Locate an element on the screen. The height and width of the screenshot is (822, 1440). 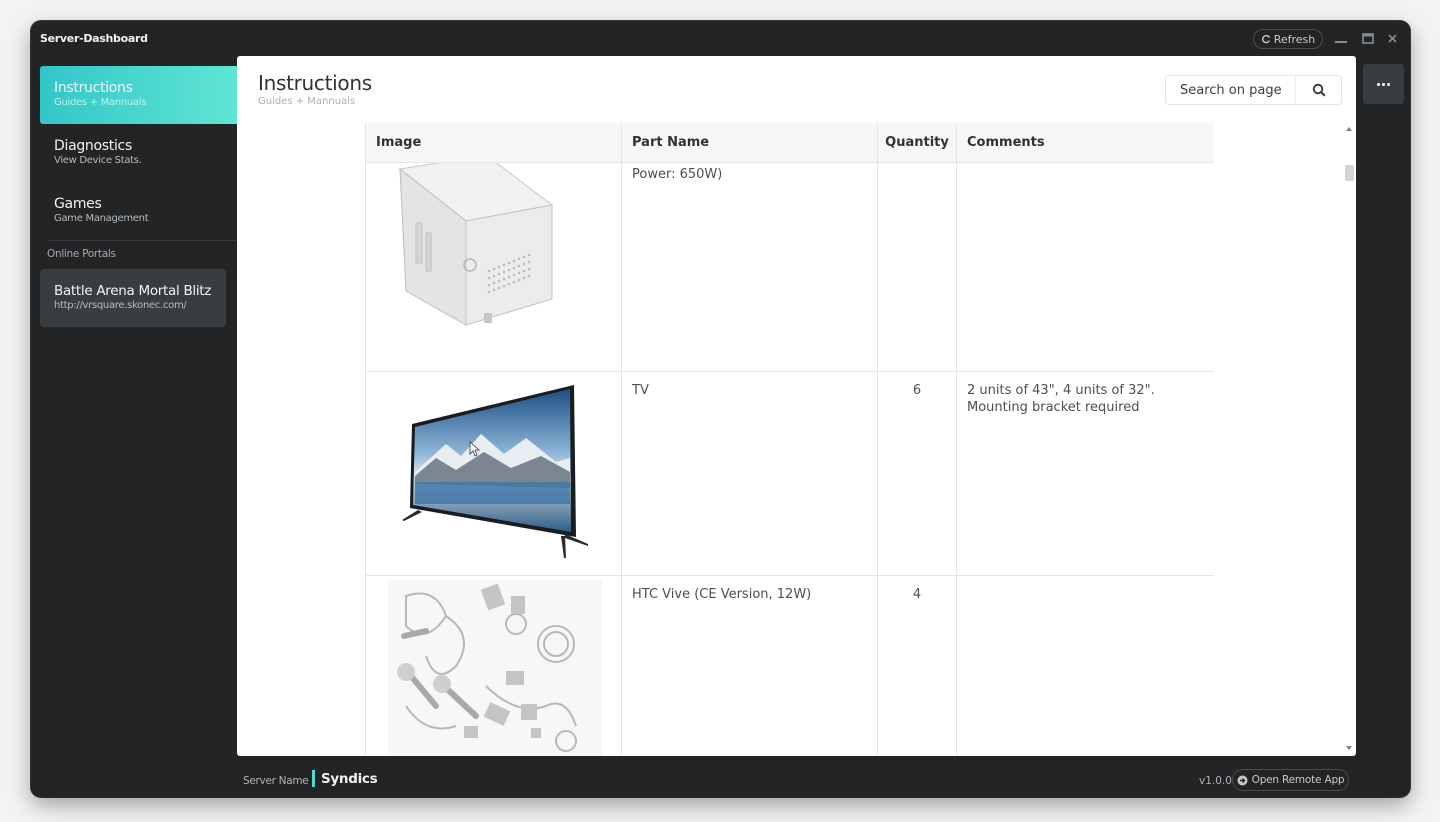
vertical-scrollbar is located at coordinates (1349, 439).